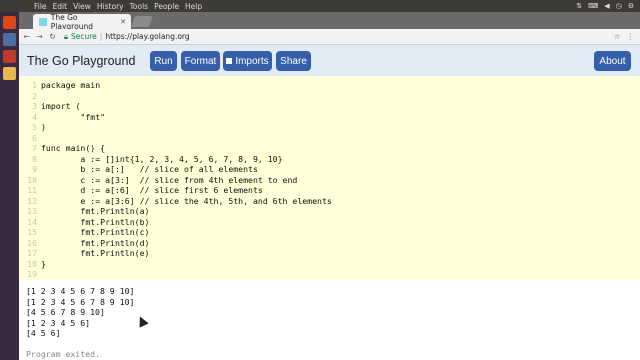 This screenshot has height=360, width=640. Describe the element at coordinates (139, 6) in the screenshot. I see `menu-tools: Tools` at that location.